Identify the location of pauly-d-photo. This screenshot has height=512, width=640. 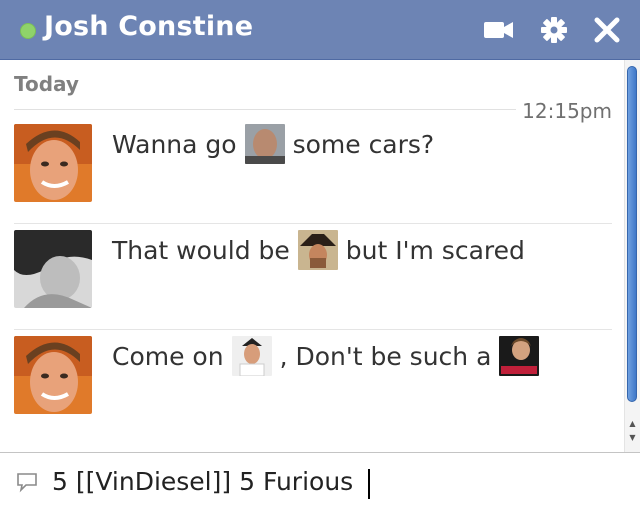
(251, 356).